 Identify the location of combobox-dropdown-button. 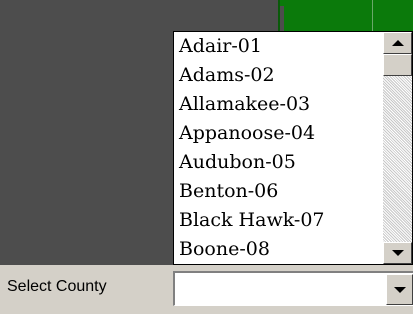
(399, 289).